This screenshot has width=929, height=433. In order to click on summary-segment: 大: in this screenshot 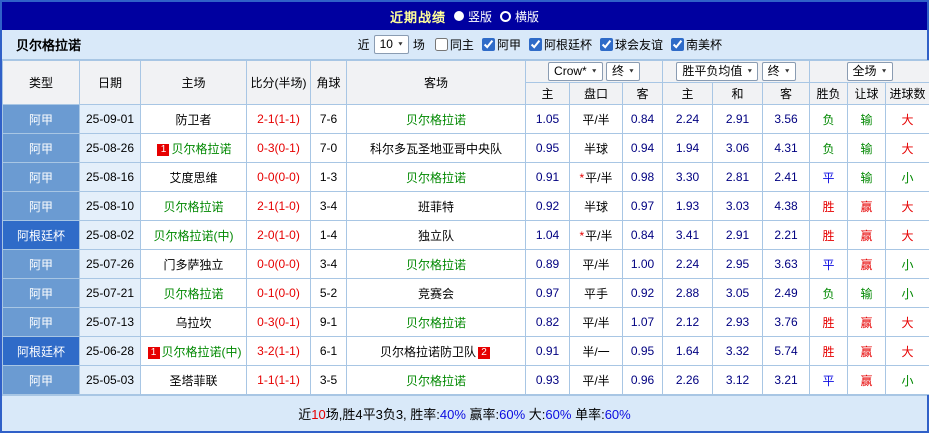, I will do `click(535, 414)`.